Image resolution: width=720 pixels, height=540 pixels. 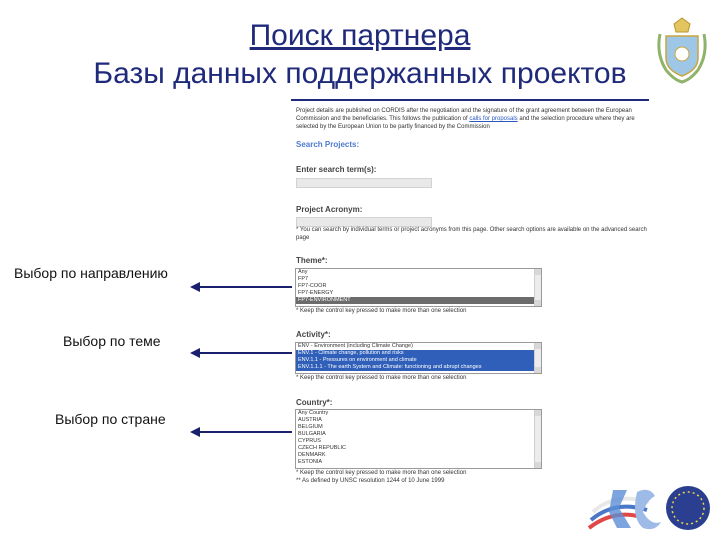 I want to click on search-term-label: Enter search term(s):, so click(x=336, y=169).